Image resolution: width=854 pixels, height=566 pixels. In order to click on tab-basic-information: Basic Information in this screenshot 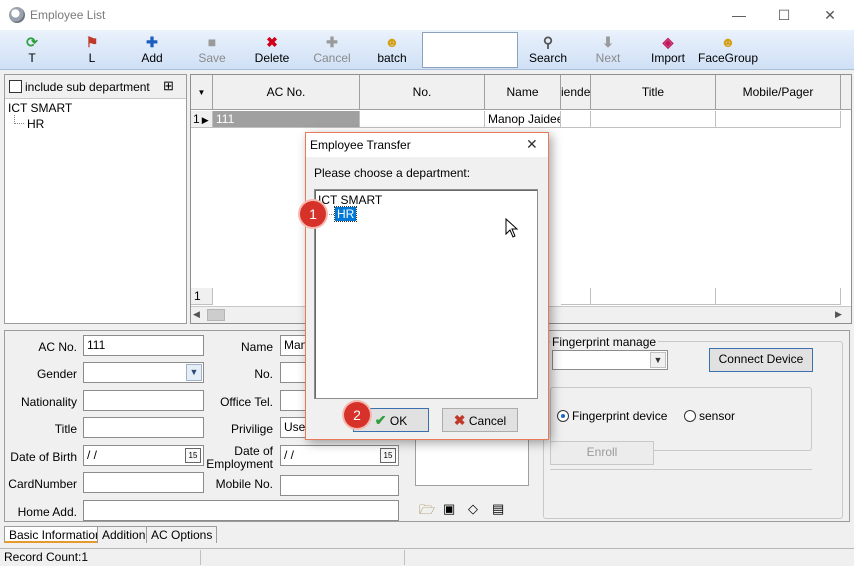, I will do `click(55, 534)`.